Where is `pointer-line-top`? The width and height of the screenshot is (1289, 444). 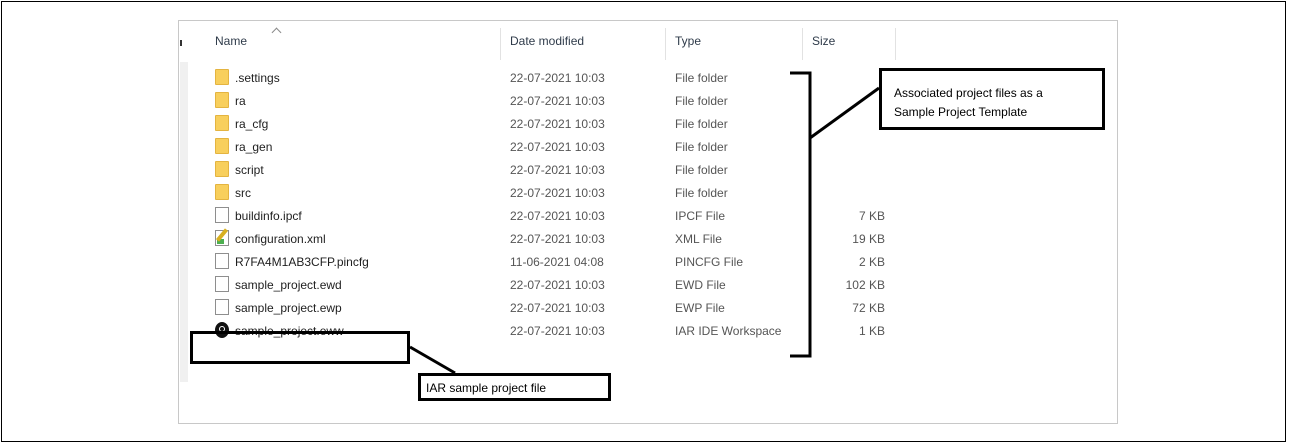 pointer-line-top is located at coordinates (844, 113).